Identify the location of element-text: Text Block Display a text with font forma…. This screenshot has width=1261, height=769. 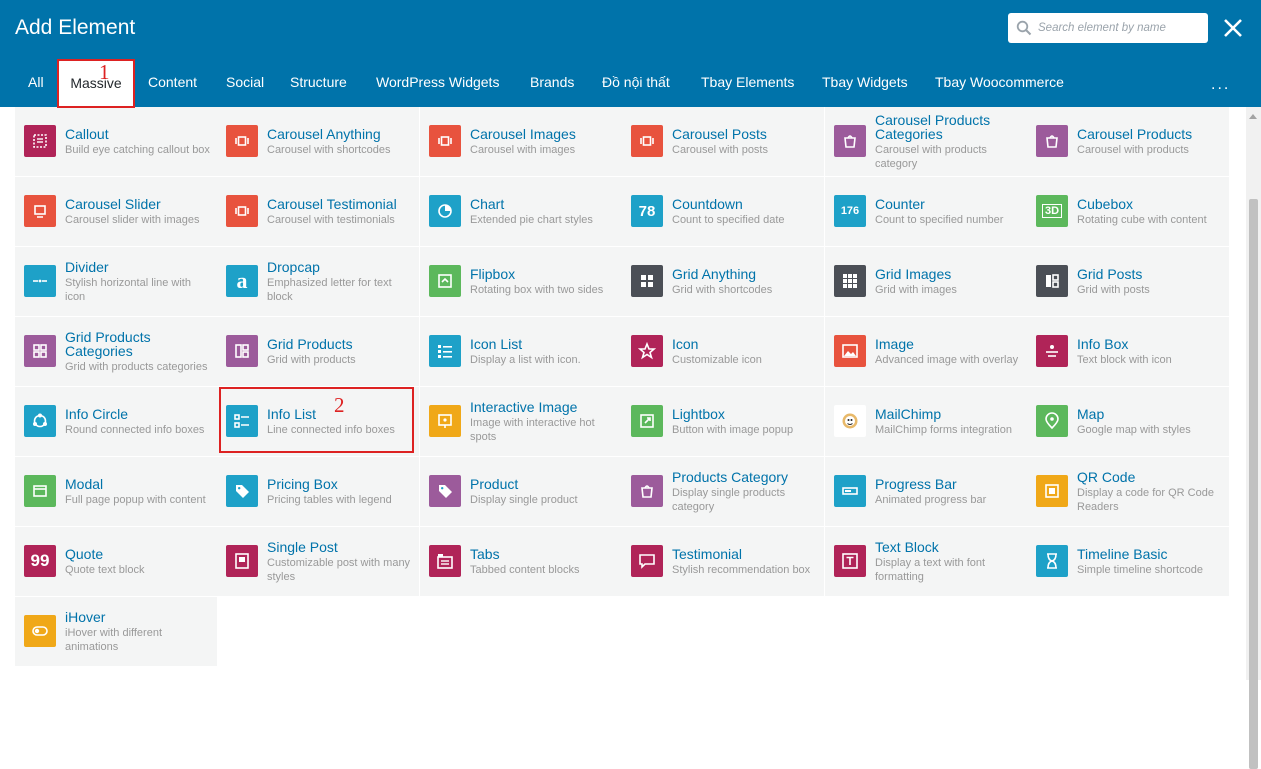
(949, 561).